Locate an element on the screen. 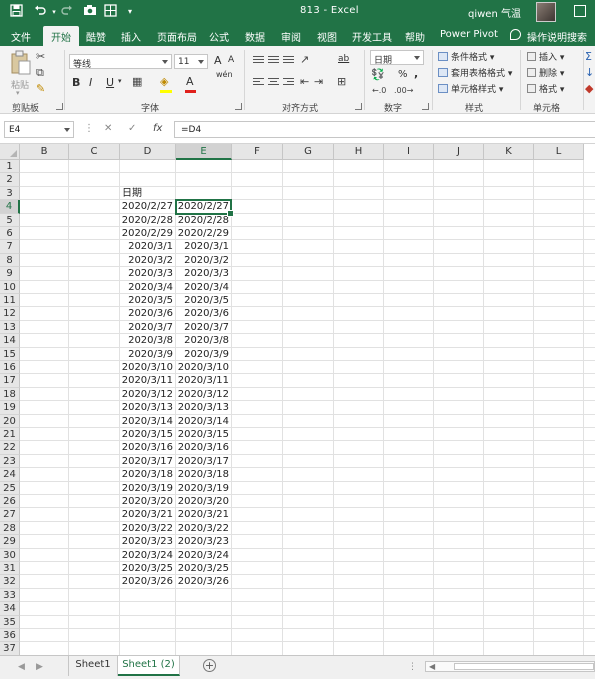 This screenshot has height=679, width=595. cell-e23: 2020/3/17 is located at coordinates (202, 461).